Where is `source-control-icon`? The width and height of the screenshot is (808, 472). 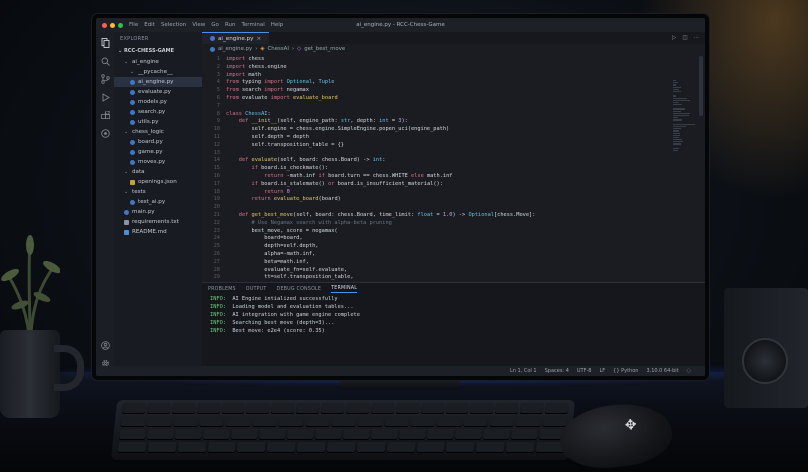
source-control-icon is located at coordinates (105, 79).